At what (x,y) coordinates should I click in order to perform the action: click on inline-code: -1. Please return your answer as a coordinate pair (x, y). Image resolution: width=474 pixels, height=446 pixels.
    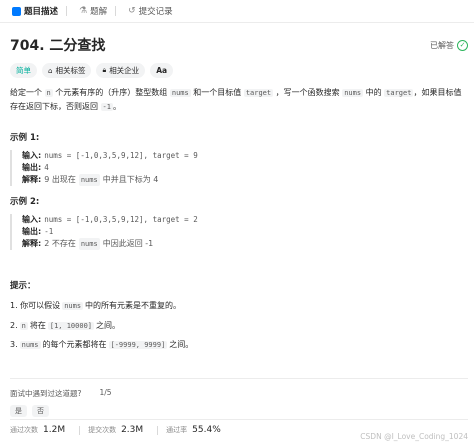
    Looking at the image, I should click on (106, 107).